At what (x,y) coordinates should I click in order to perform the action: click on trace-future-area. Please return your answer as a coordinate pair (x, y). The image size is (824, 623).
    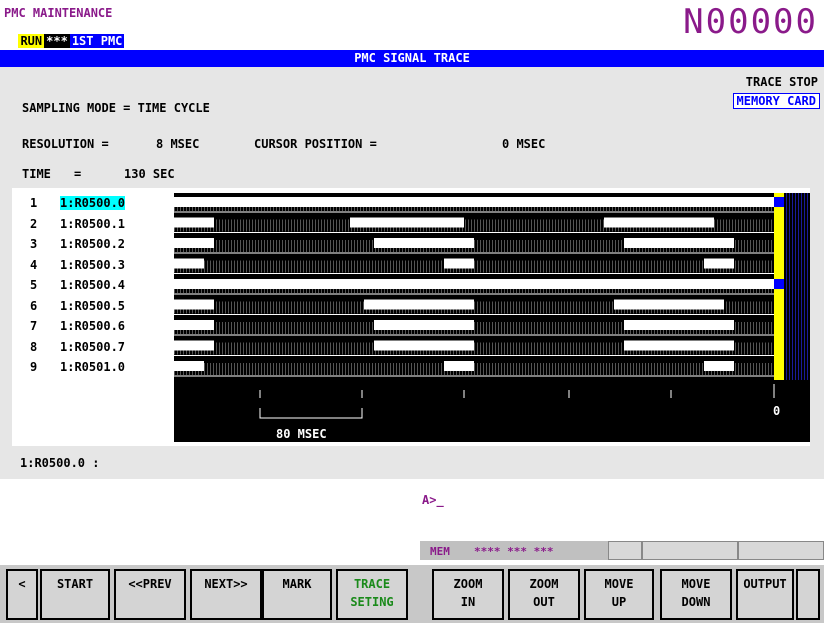
    Looking at the image, I should click on (792, 286).